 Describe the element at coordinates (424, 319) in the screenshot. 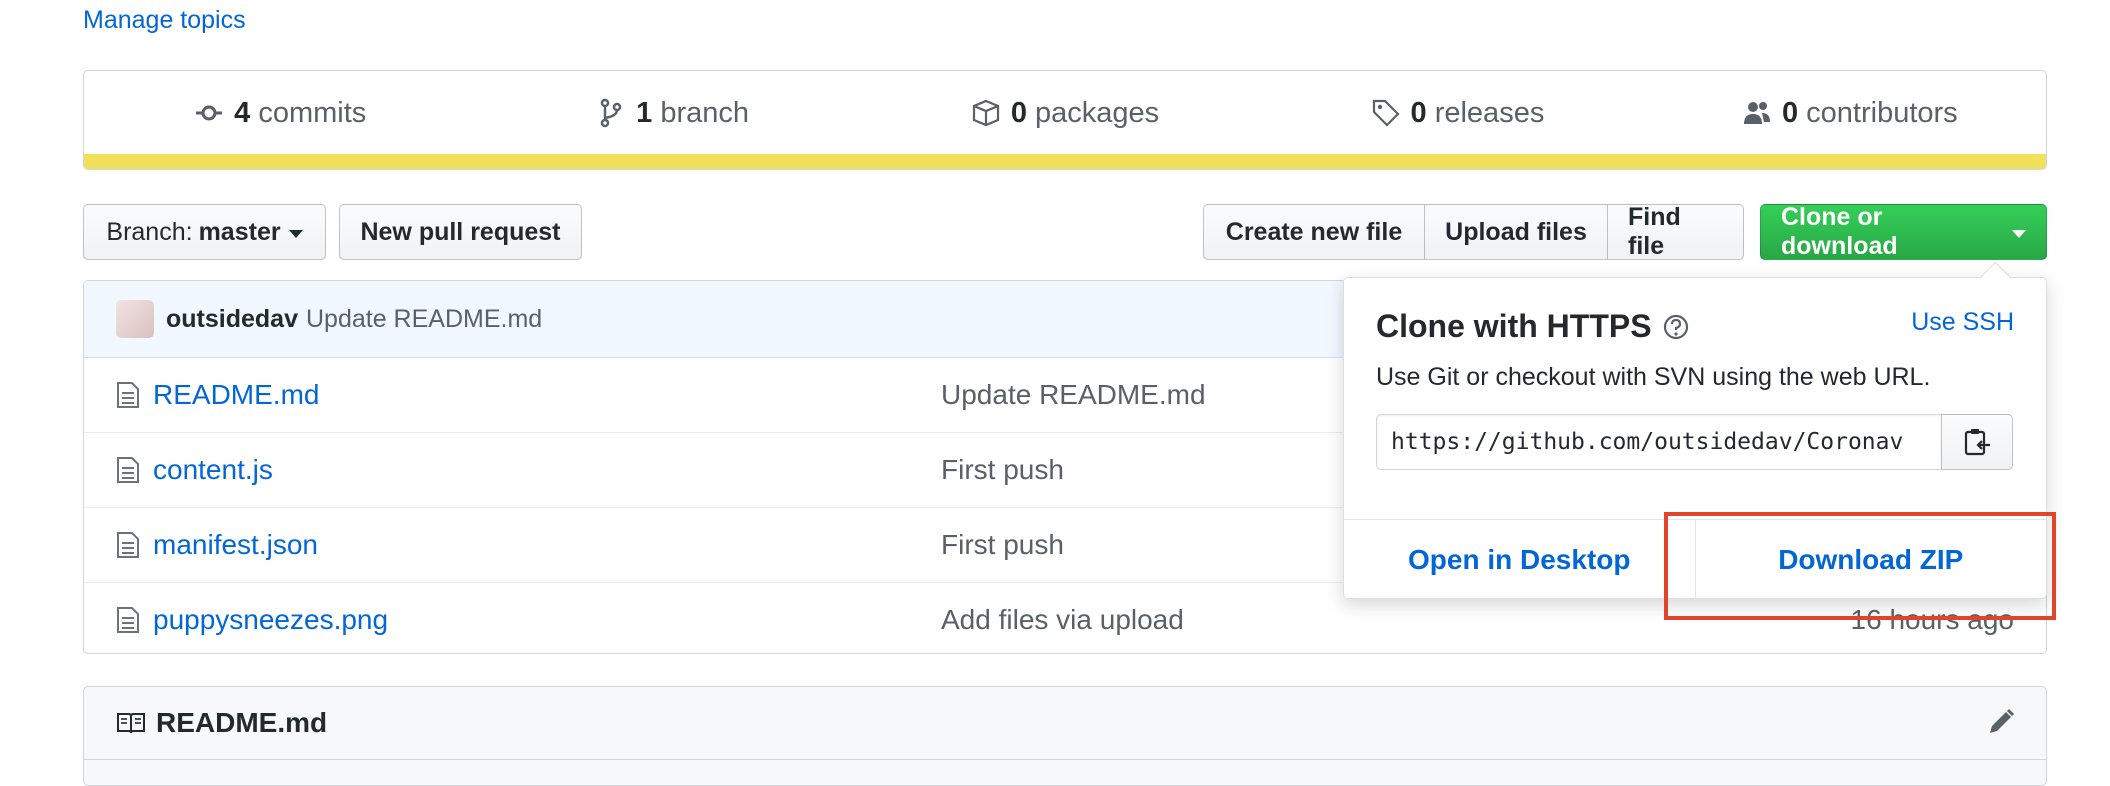

I see `commit-message: Update README.md` at that location.